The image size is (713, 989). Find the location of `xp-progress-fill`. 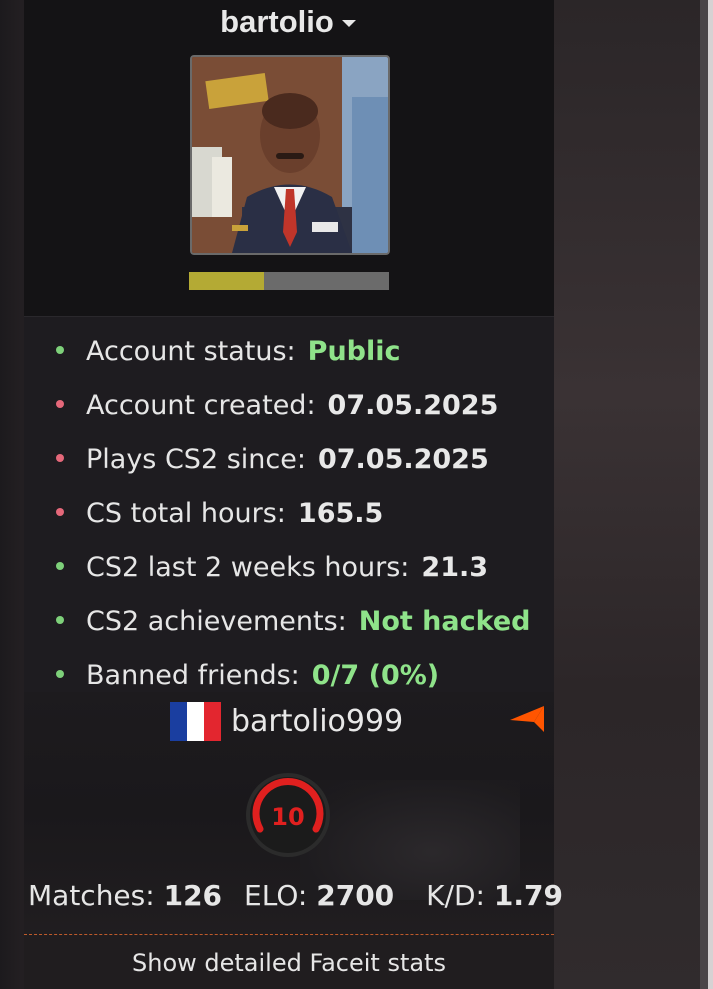

xp-progress-fill is located at coordinates (226, 281).